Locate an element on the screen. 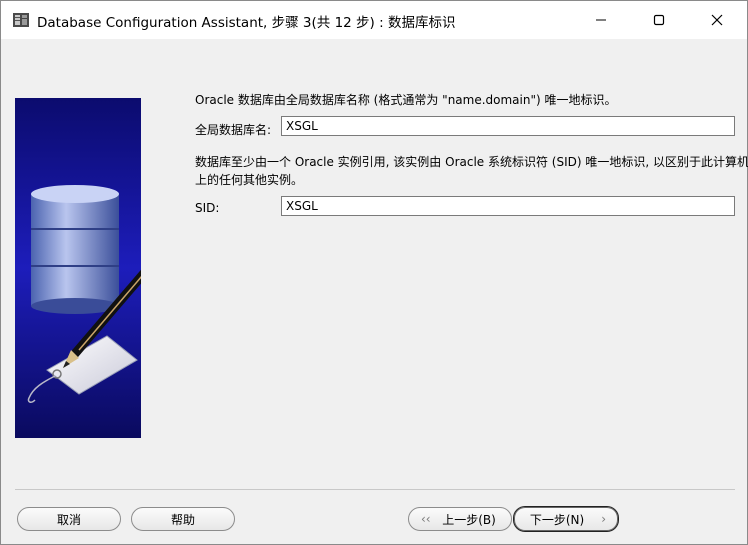  sid-label: SID: is located at coordinates (207, 208).